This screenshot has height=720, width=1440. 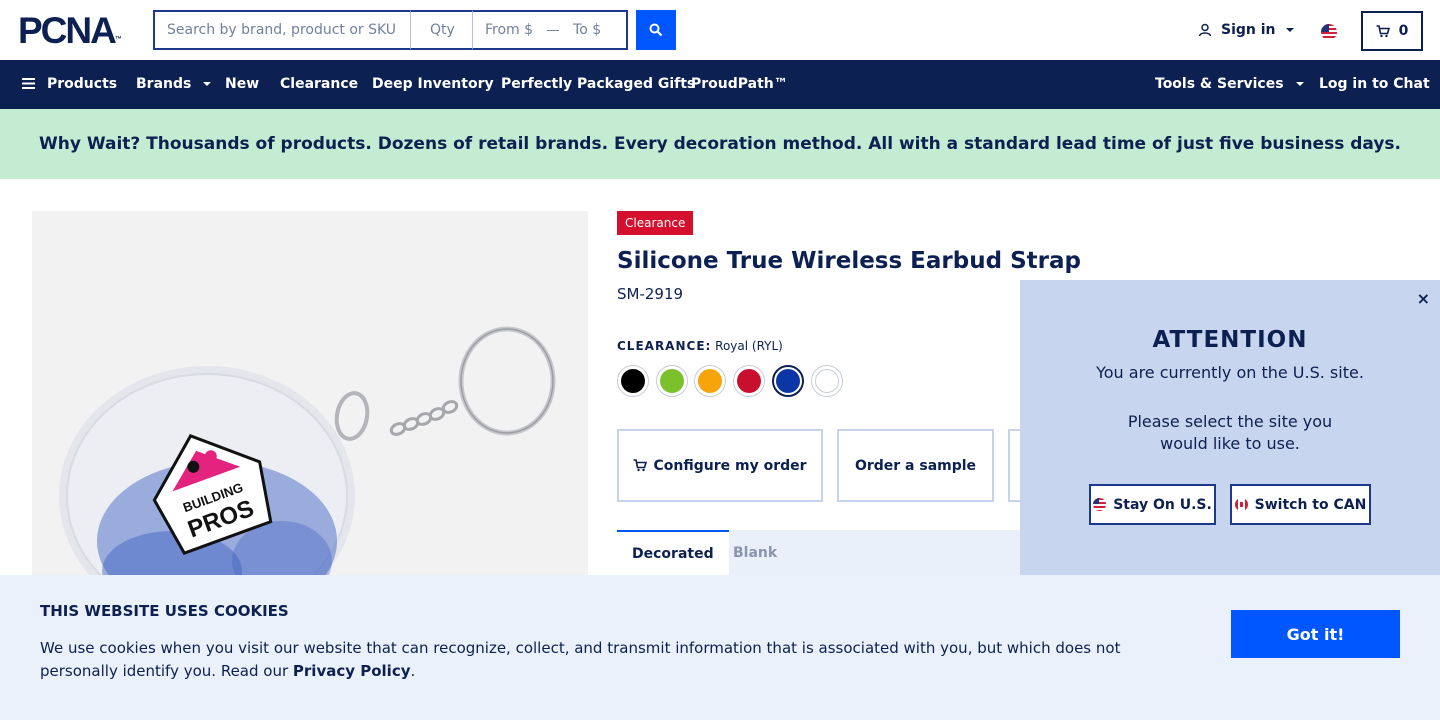 I want to click on product-title: Silicone True Wireless Earbud Strap, so click(x=849, y=261).